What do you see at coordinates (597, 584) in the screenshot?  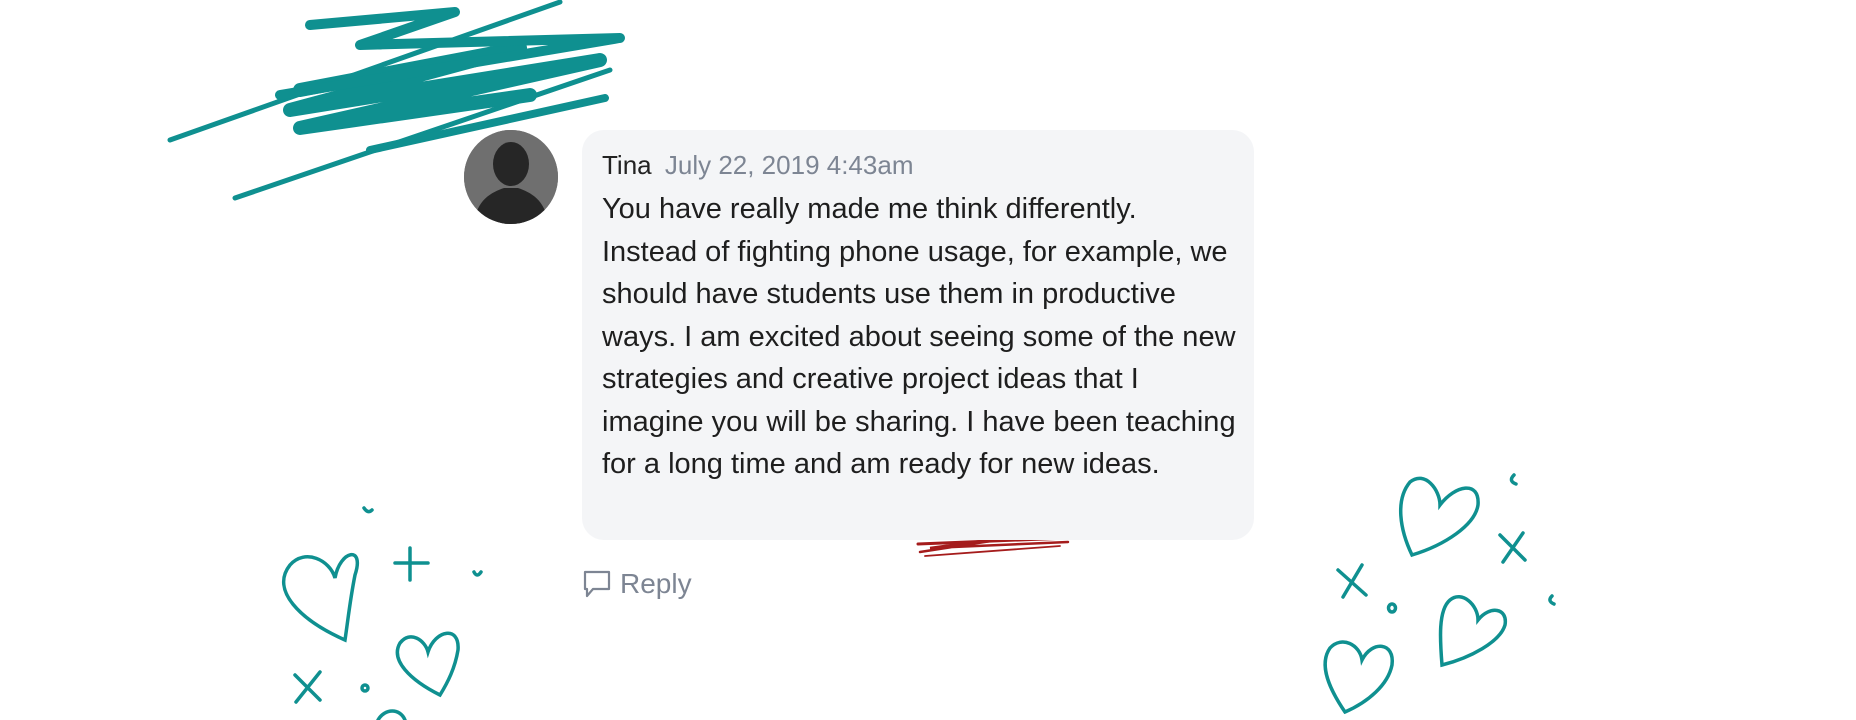 I see `speech-bubble-icon` at bounding box center [597, 584].